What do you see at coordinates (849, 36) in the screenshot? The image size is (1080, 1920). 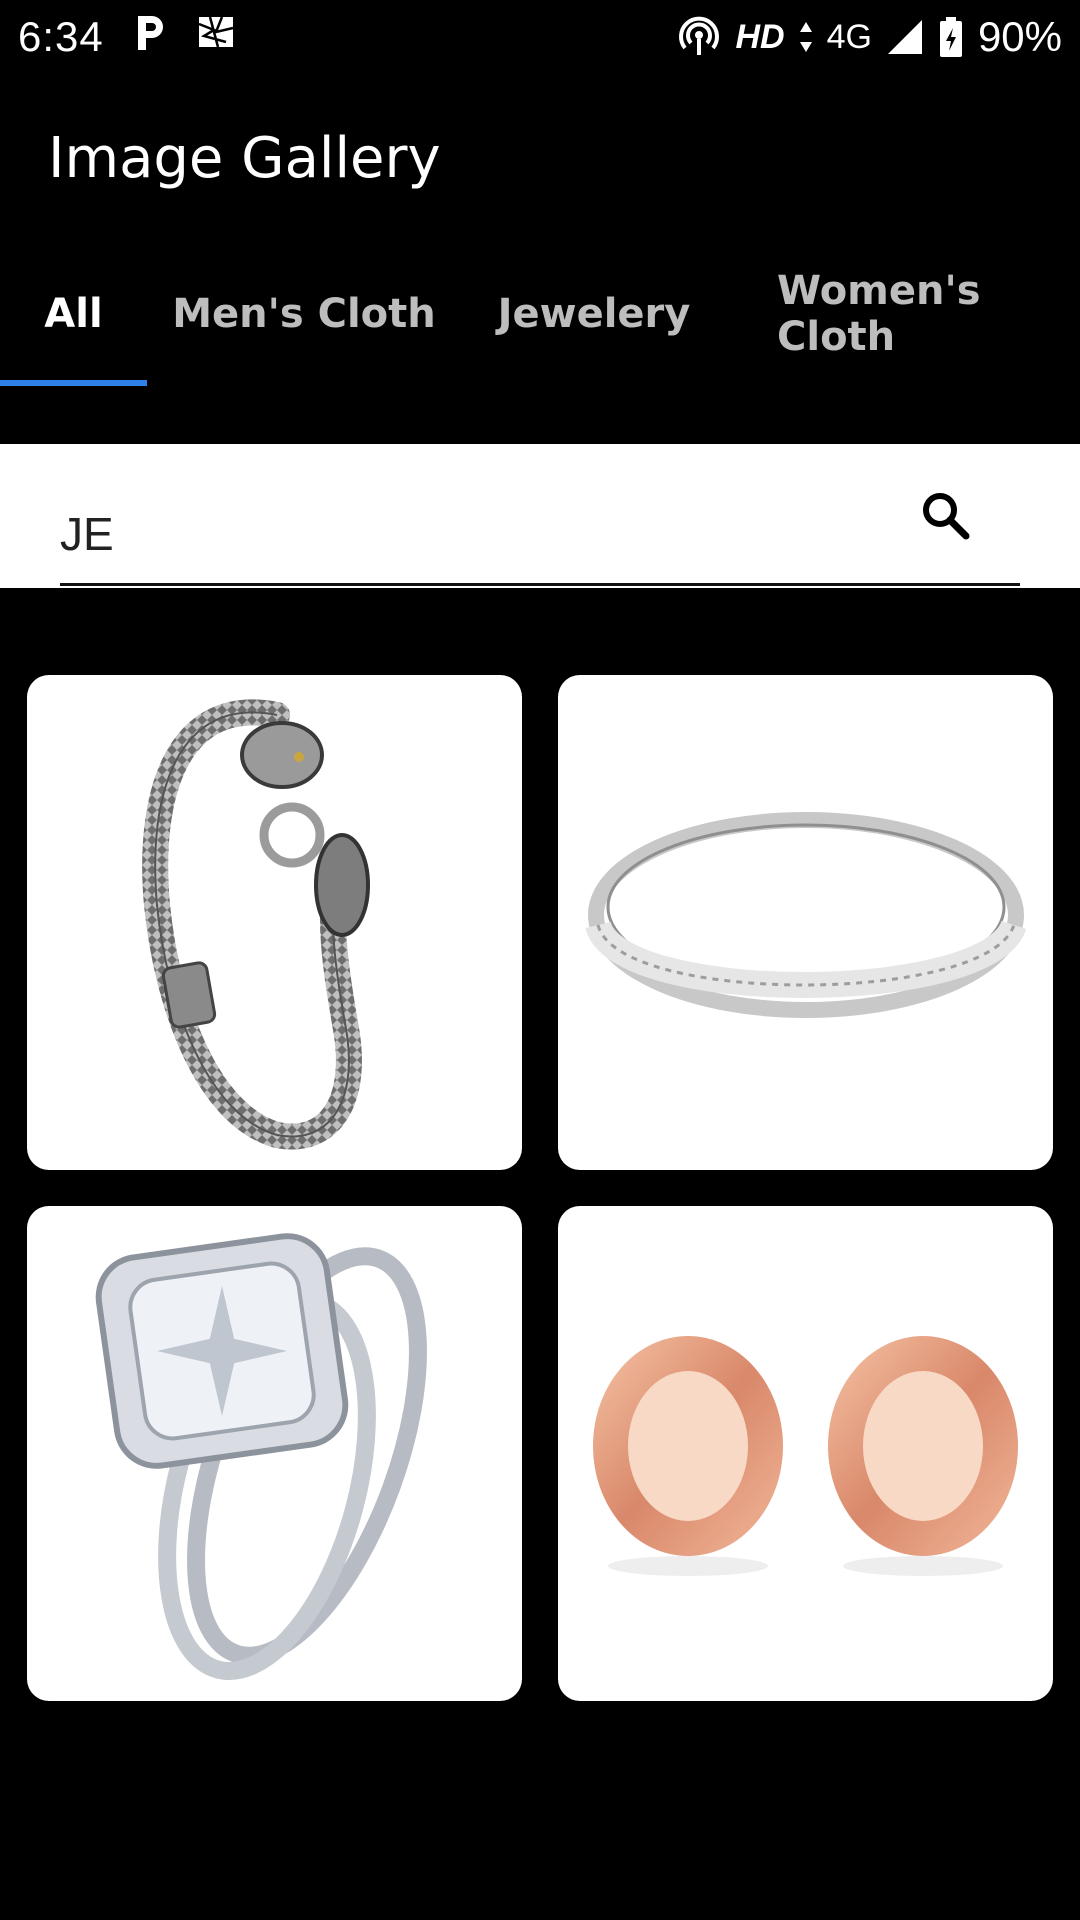 I see `network-type: 4G` at bounding box center [849, 36].